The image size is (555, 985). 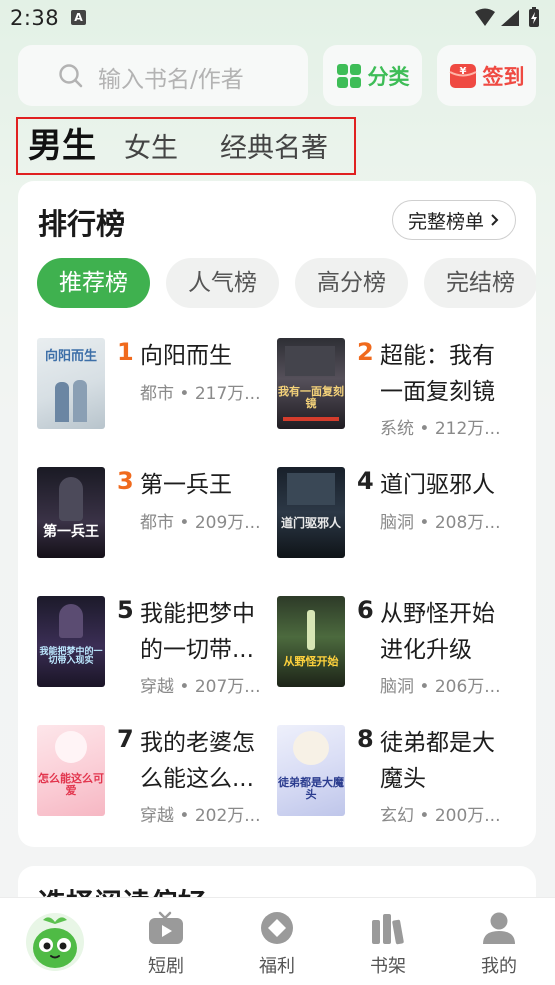 What do you see at coordinates (125, 739) in the screenshot?
I see `book-rank: 7` at bounding box center [125, 739].